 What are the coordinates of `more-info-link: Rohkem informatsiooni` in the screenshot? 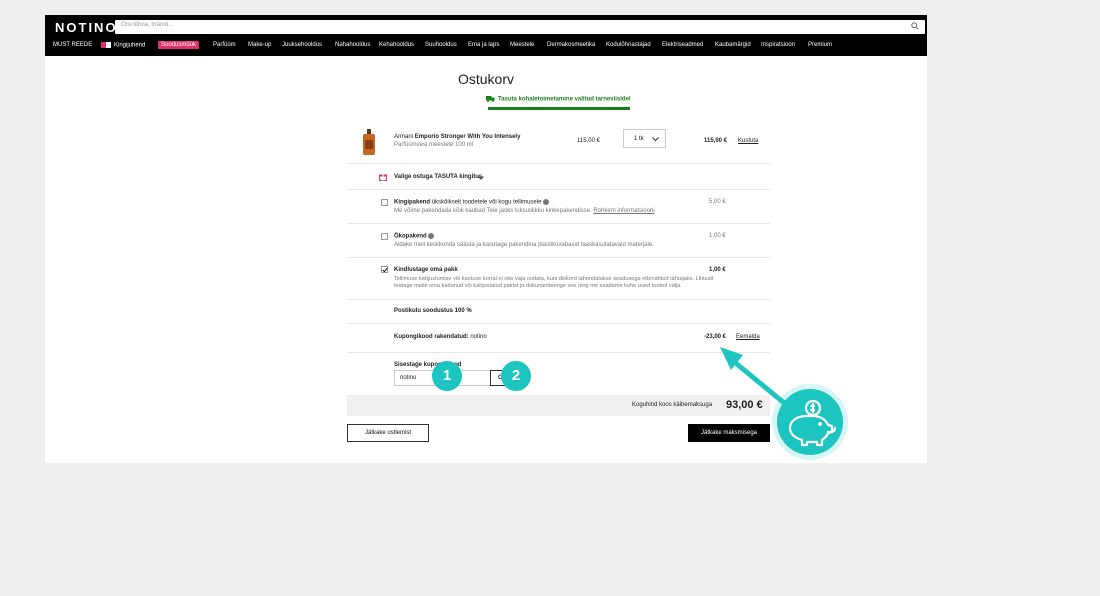 It's located at (623, 211).